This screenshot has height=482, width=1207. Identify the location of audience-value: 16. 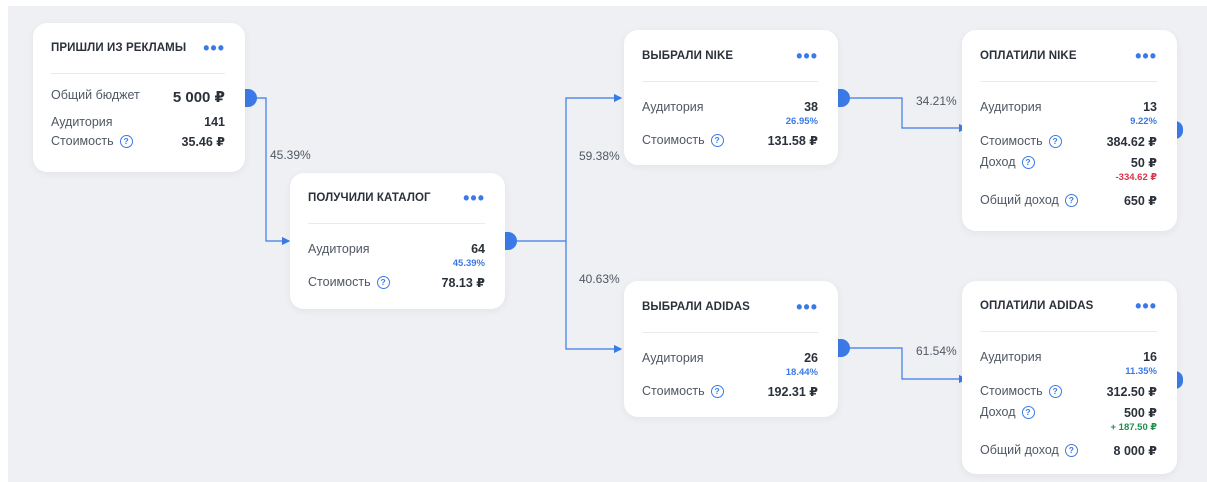
(1150, 357).